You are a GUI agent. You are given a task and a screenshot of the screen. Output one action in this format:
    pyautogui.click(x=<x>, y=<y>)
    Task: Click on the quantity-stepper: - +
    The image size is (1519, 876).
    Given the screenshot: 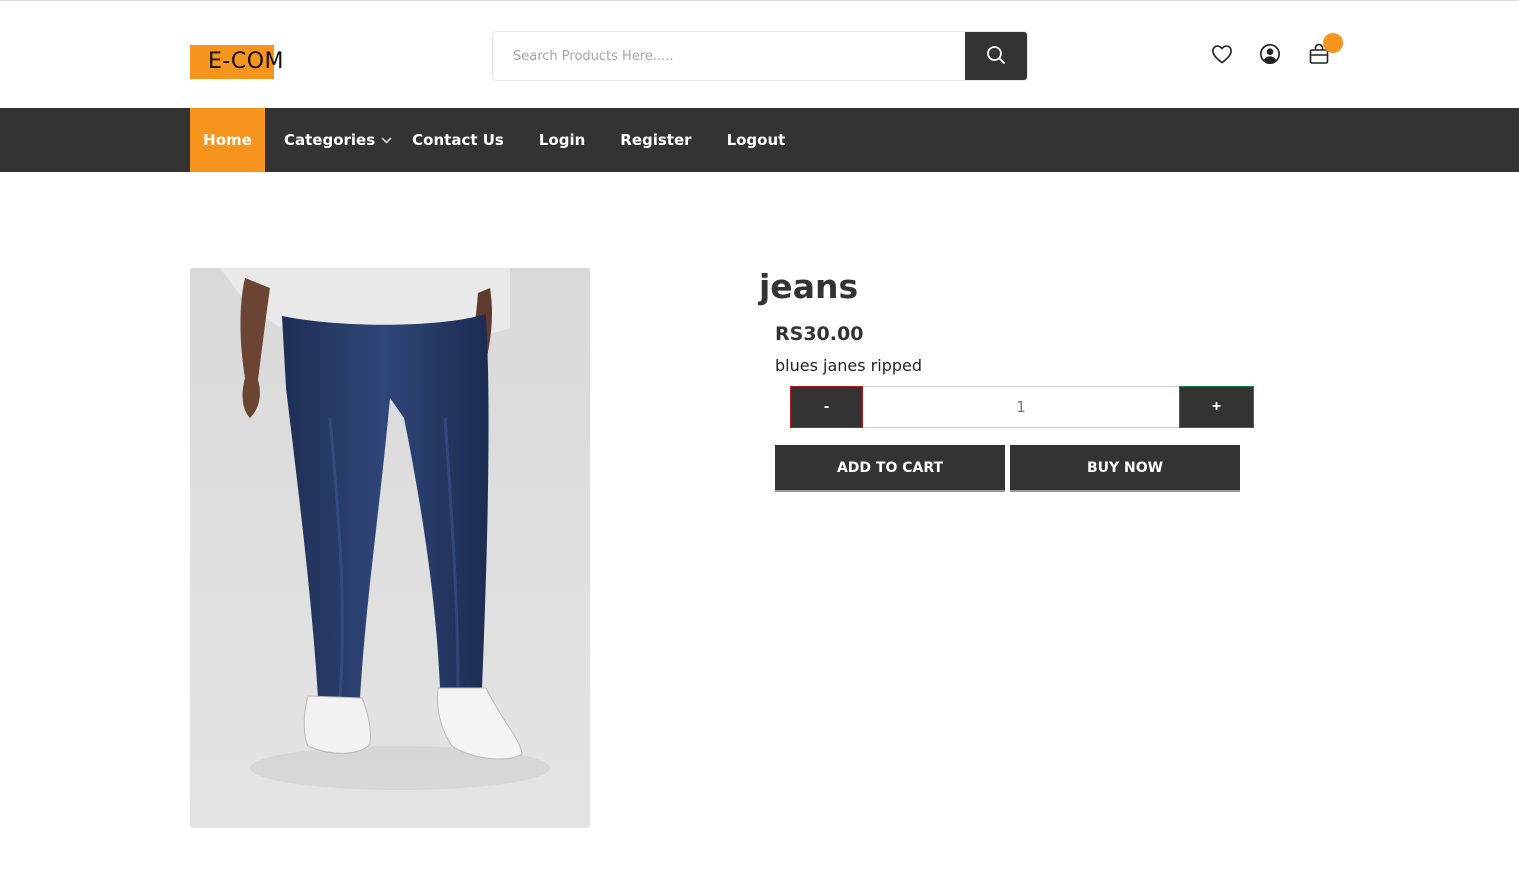 What is the action you would take?
    pyautogui.click(x=1022, y=407)
    